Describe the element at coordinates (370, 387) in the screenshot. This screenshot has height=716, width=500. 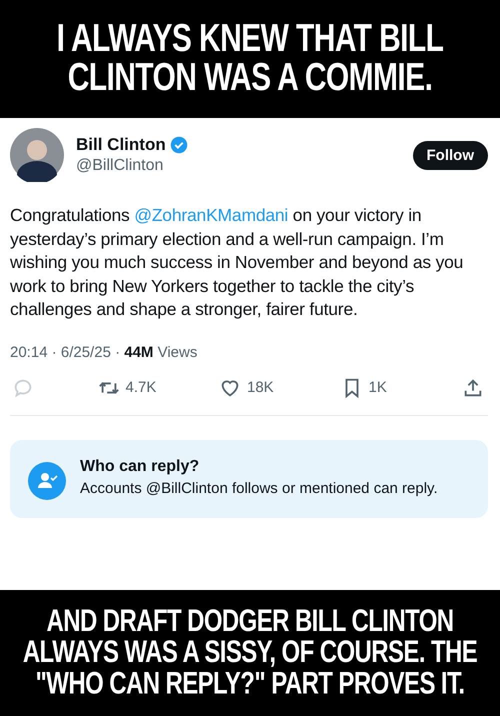
I see `bookmark-button: 1K` at that location.